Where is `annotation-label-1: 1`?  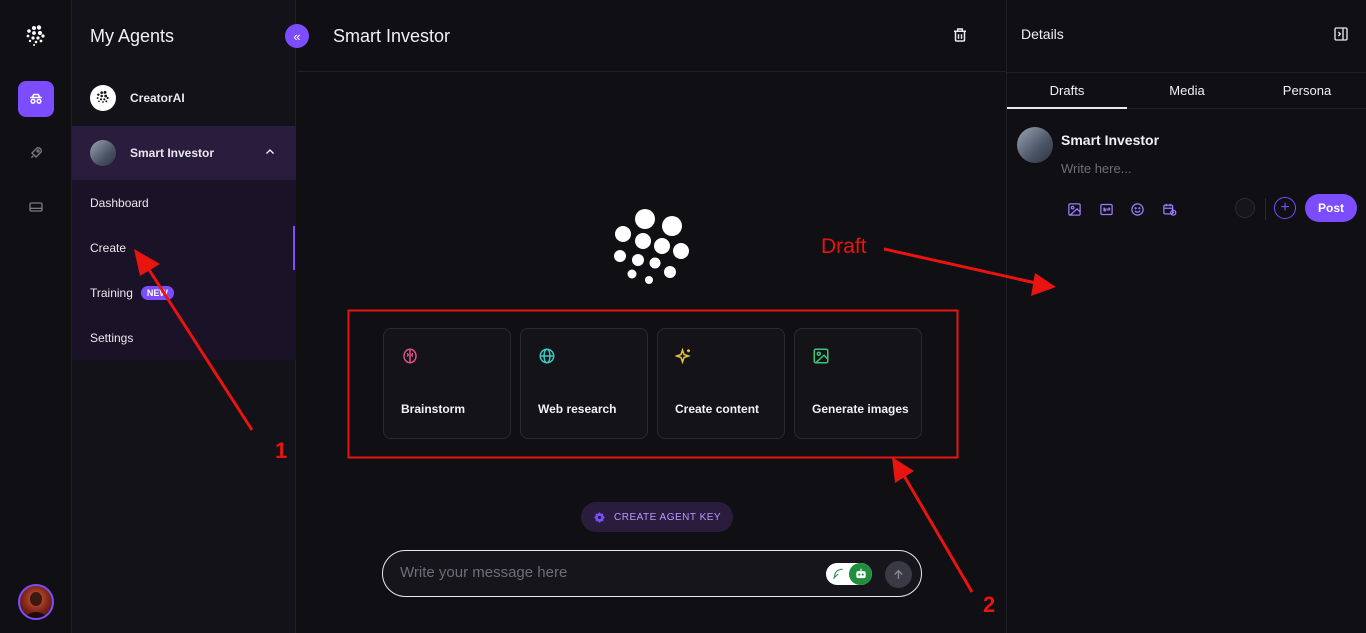
annotation-label-1: 1 is located at coordinates (281, 450).